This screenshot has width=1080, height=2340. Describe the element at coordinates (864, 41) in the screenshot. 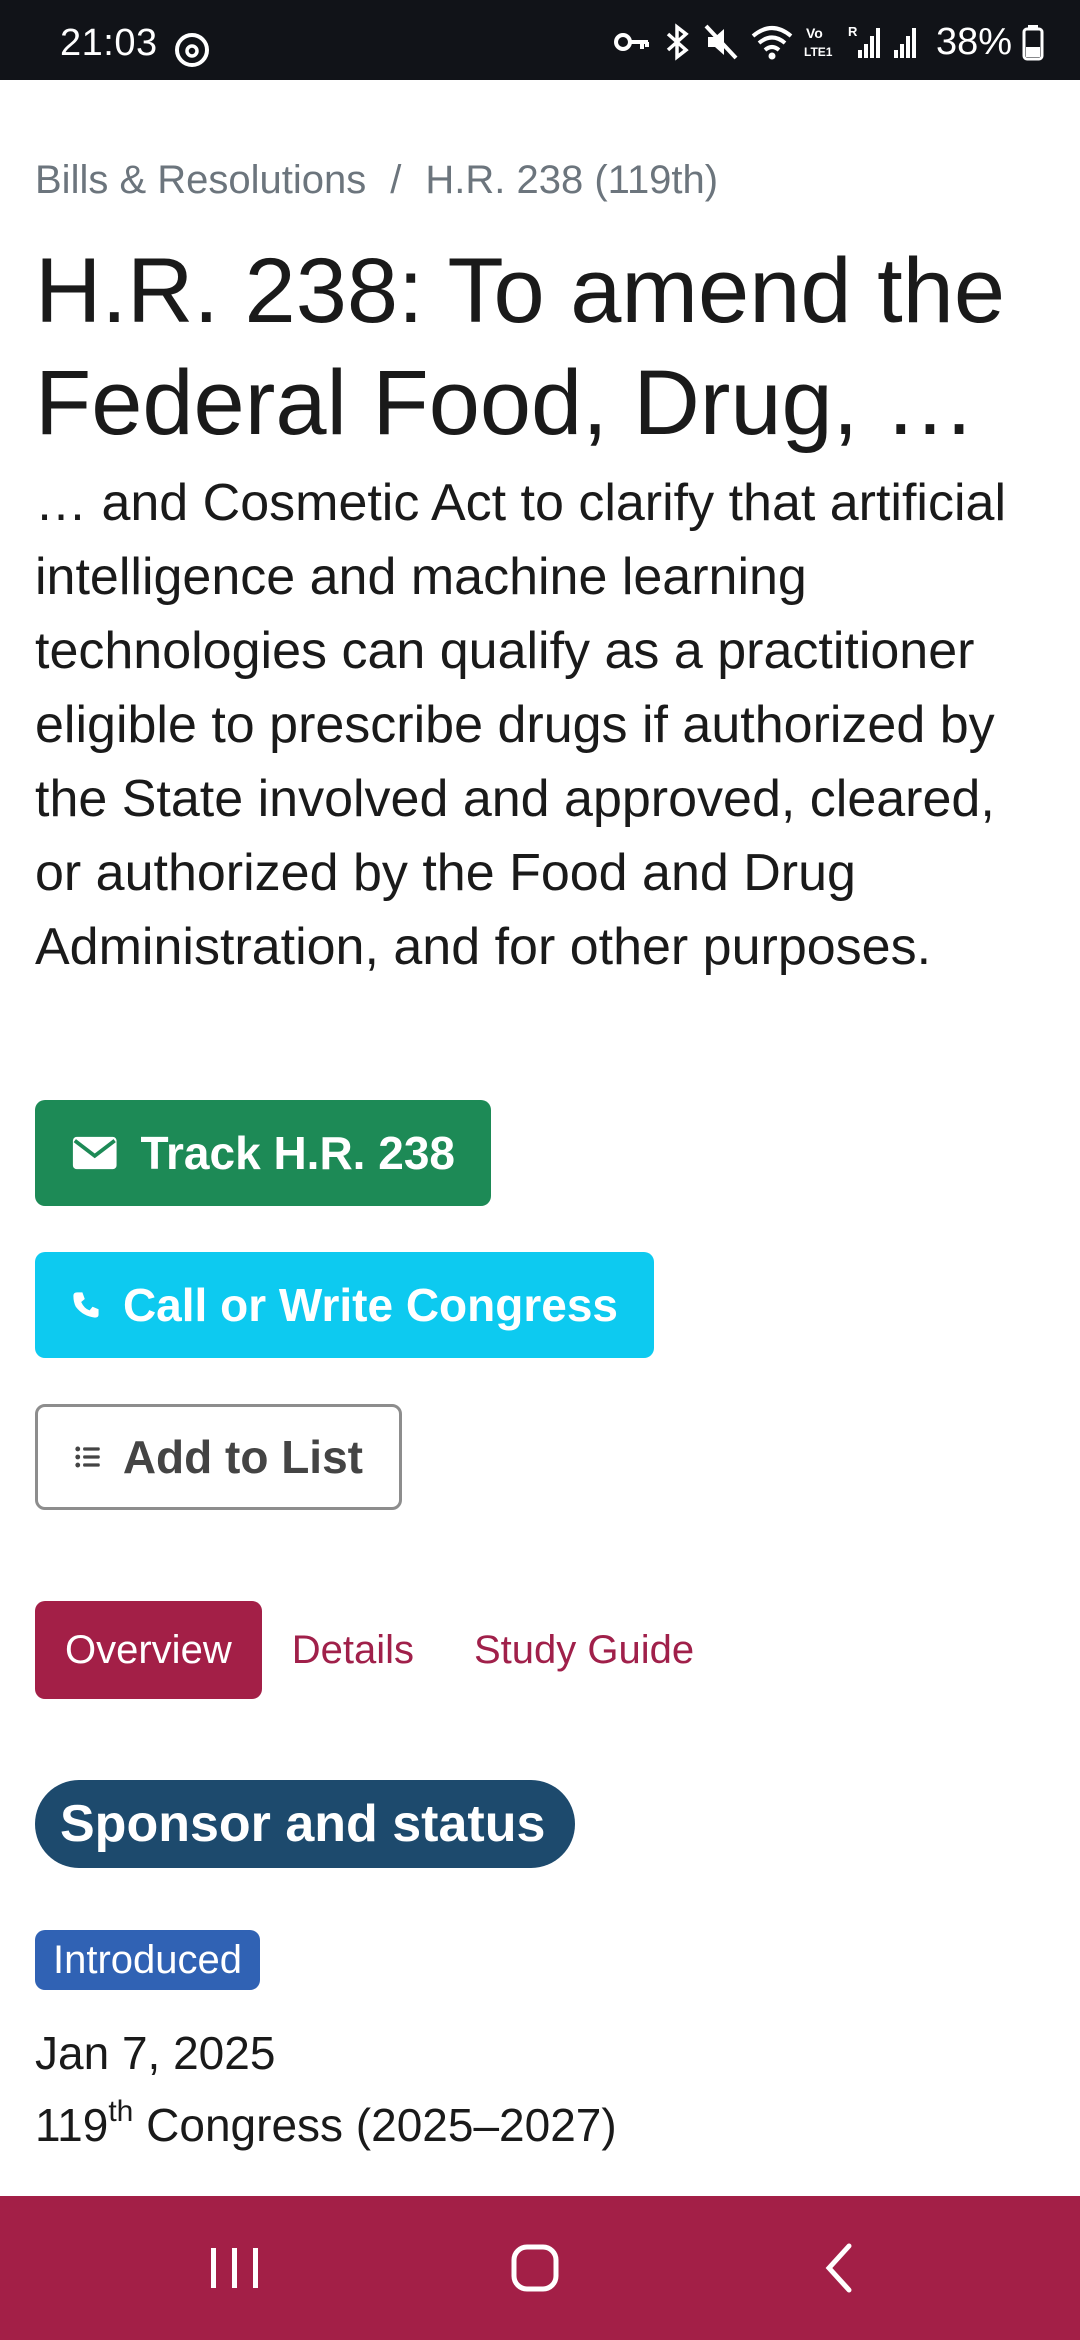

I see `signal-icon: R` at that location.